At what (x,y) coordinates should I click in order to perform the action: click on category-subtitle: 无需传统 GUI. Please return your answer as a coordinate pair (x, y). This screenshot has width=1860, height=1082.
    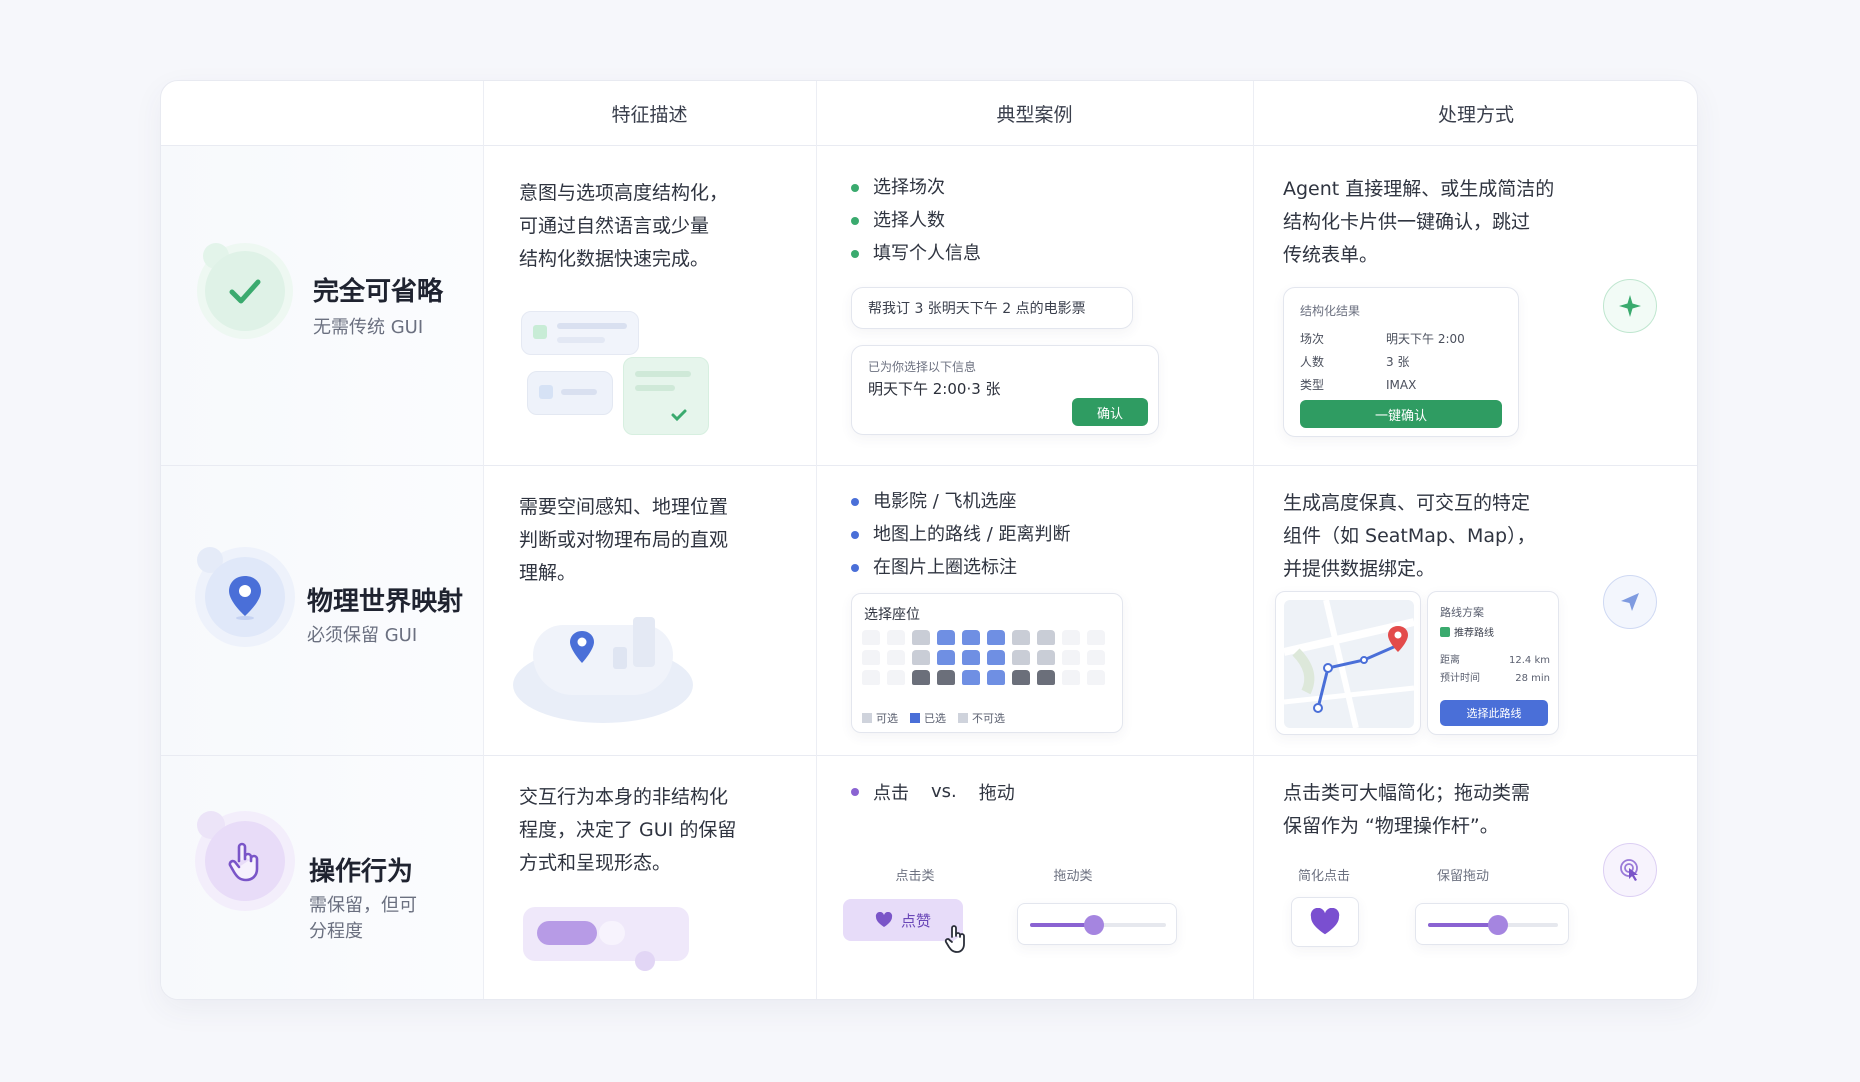
    Looking at the image, I should click on (368, 327).